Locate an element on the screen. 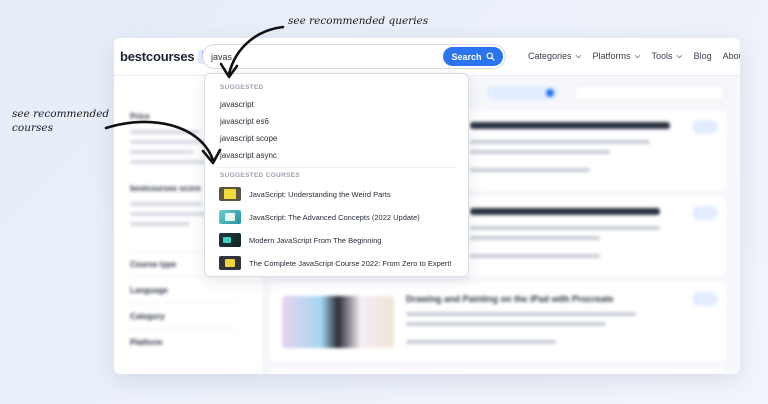 This screenshot has height=404, width=768. arrow-courses is located at coordinates (159, 141).